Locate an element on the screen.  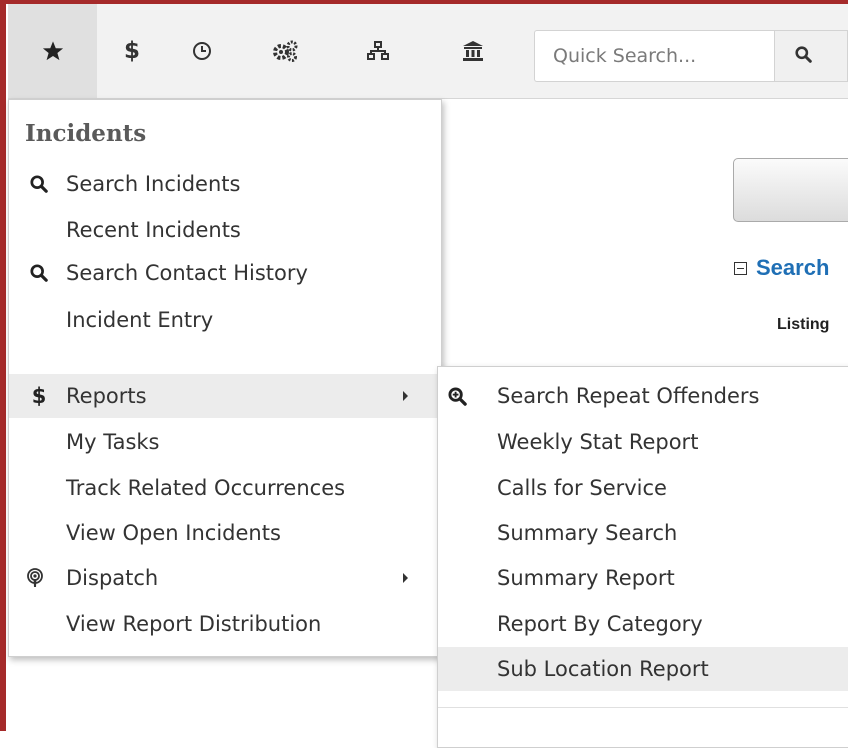
search-section-toggle: Search is located at coordinates (781, 268).